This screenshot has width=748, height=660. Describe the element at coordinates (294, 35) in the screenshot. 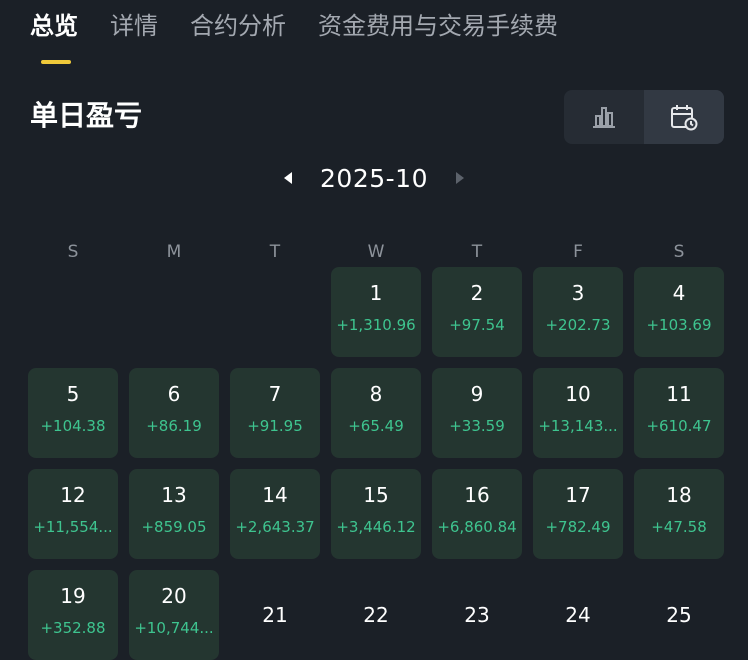

I see `tab-bar: 总览 详情 合约分析 资金费用与交易手续费` at that location.